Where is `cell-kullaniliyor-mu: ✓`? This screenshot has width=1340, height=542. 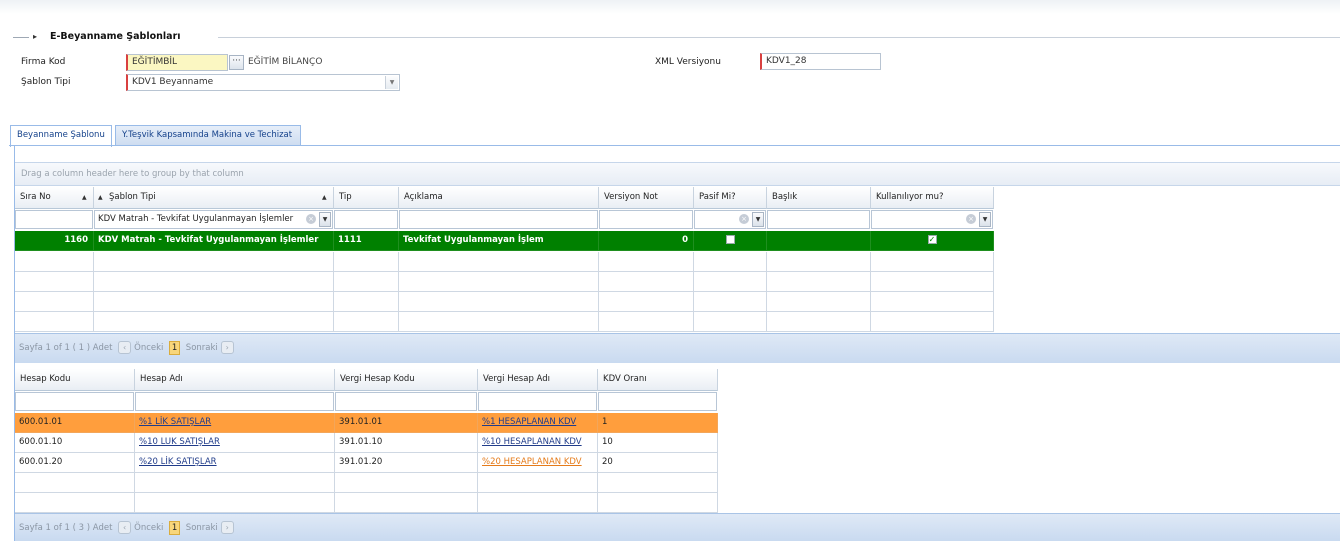 cell-kullaniliyor-mu: ✓ is located at coordinates (932, 241).